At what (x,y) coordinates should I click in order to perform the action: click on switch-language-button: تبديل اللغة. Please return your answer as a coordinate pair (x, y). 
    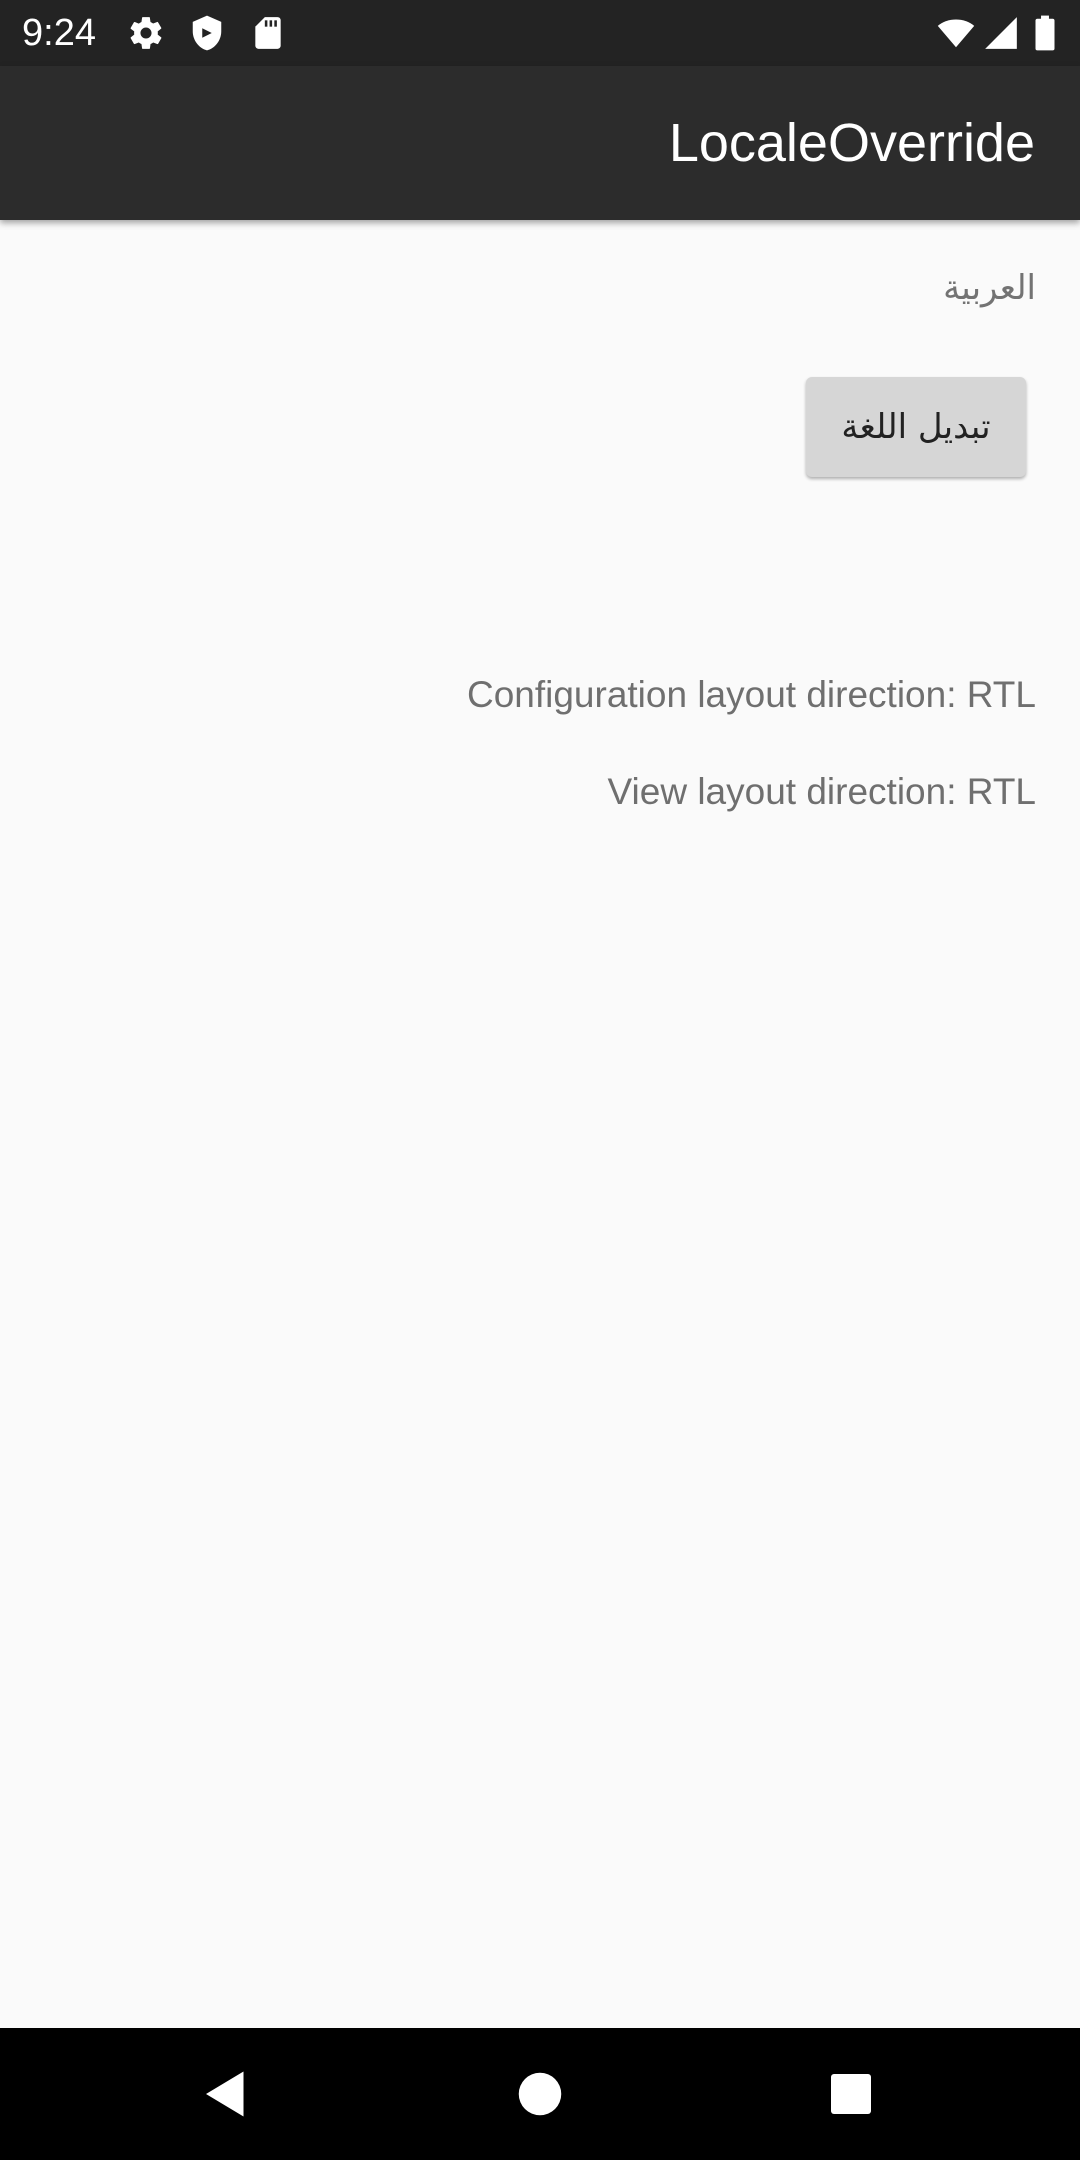
    Looking at the image, I should click on (916, 427).